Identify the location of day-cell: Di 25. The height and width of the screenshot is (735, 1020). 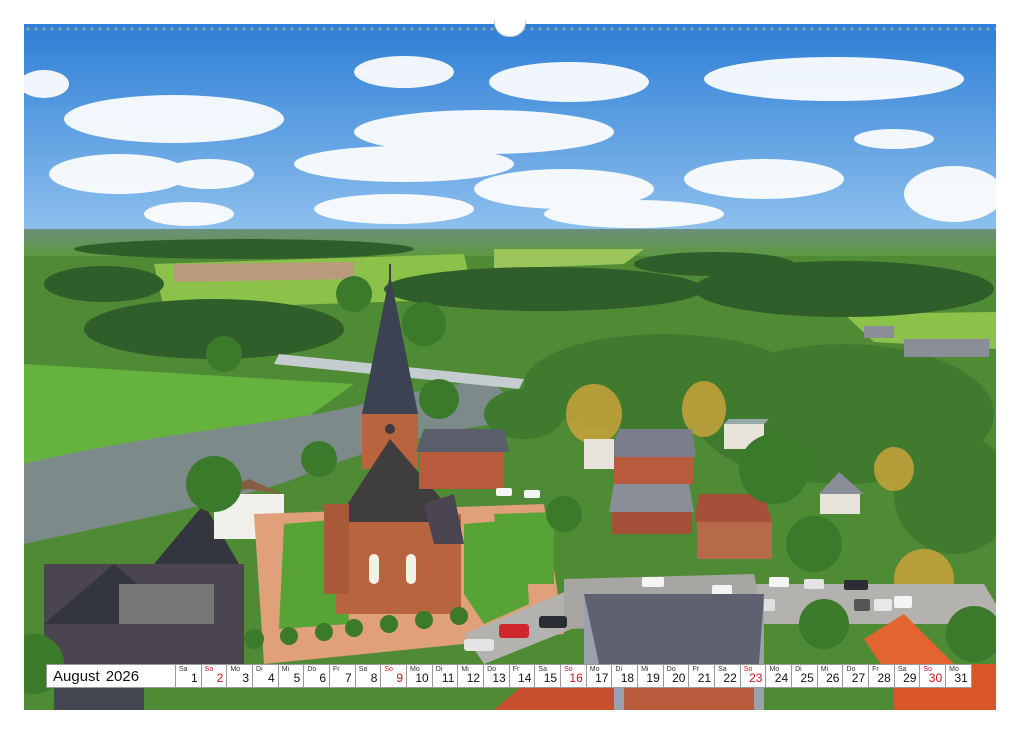
(805, 676).